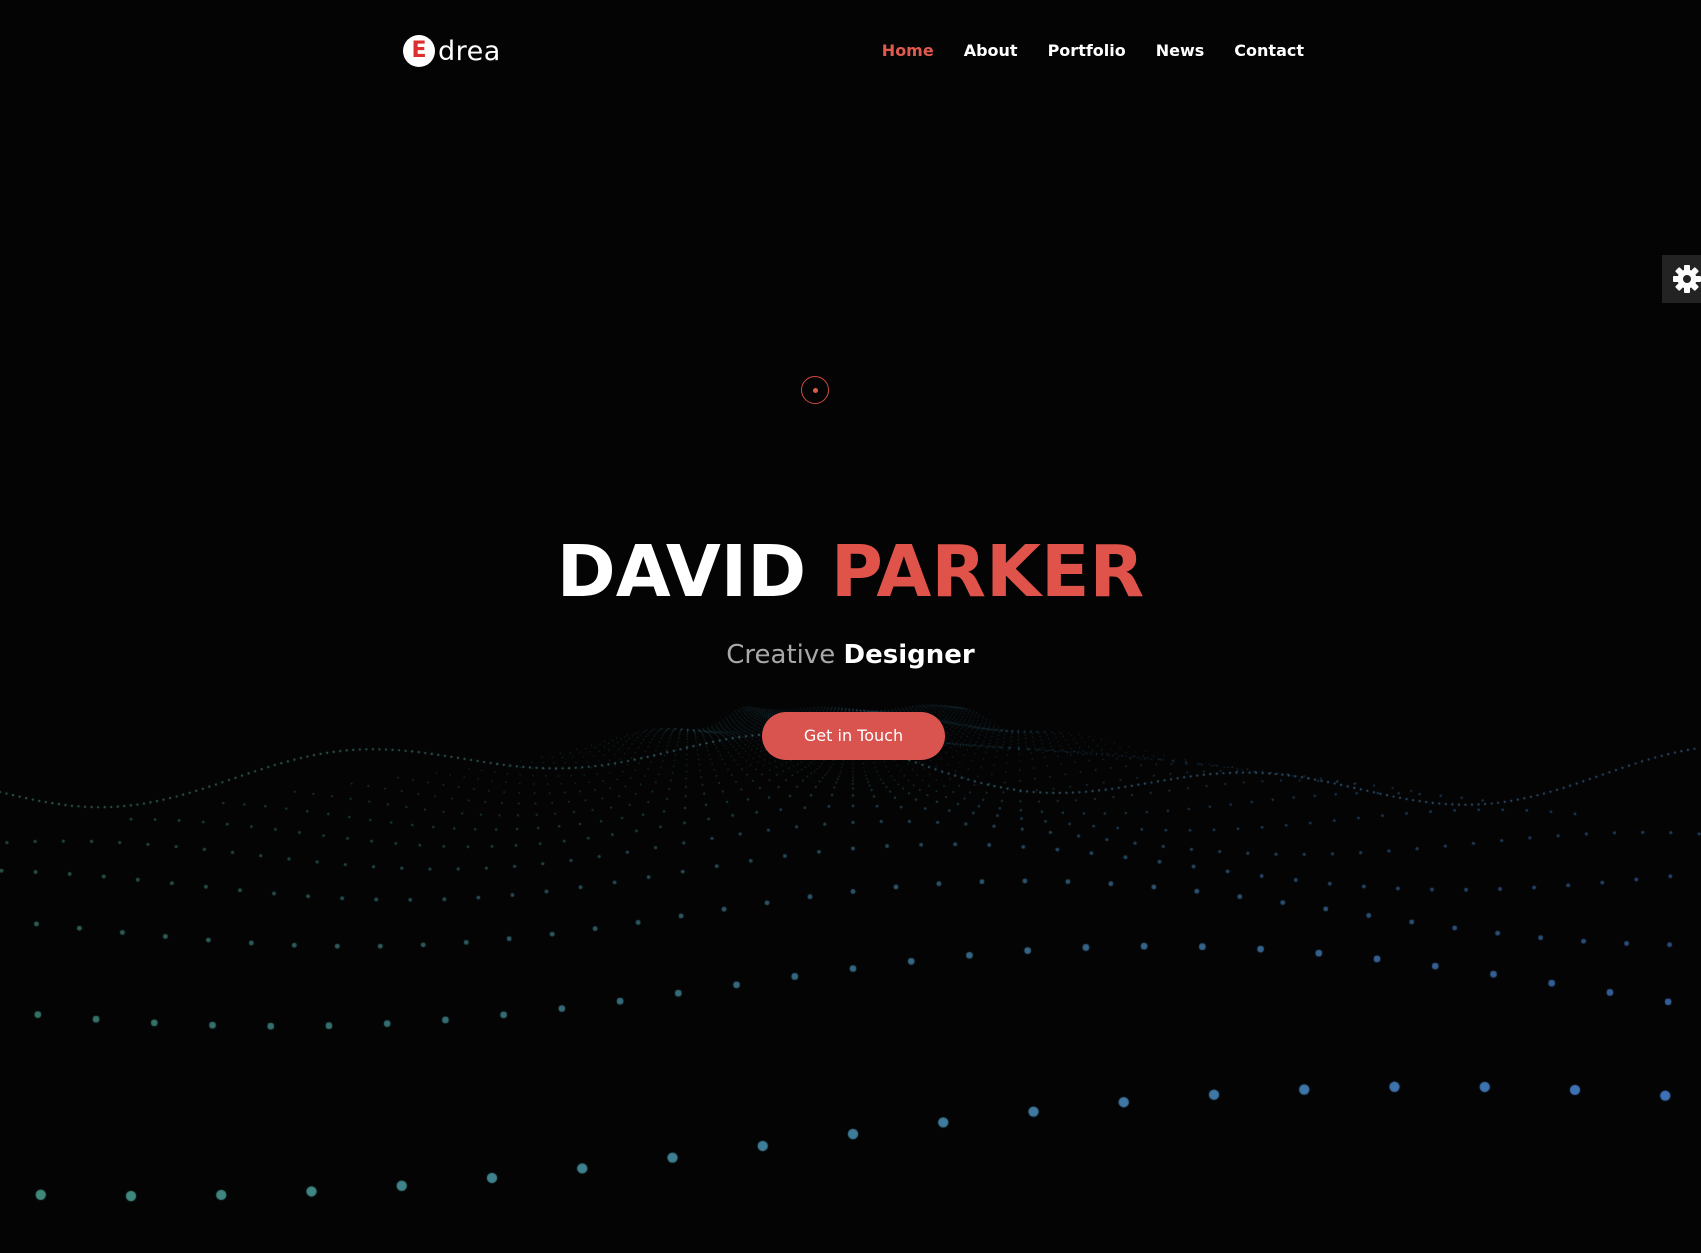  Describe the element at coordinates (1269, 51) in the screenshot. I see `nav-contact: Contact` at that location.